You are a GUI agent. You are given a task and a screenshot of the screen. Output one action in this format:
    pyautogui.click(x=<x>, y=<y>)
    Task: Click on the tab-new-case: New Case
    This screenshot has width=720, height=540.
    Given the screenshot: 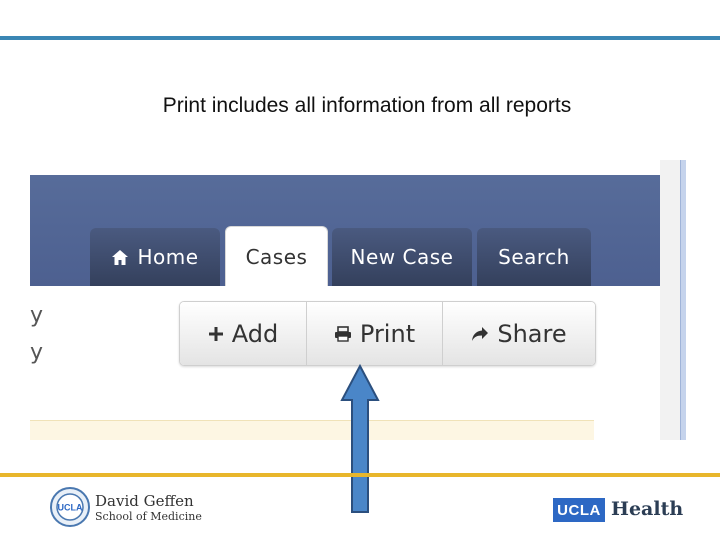 What is the action you would take?
    pyautogui.click(x=402, y=257)
    